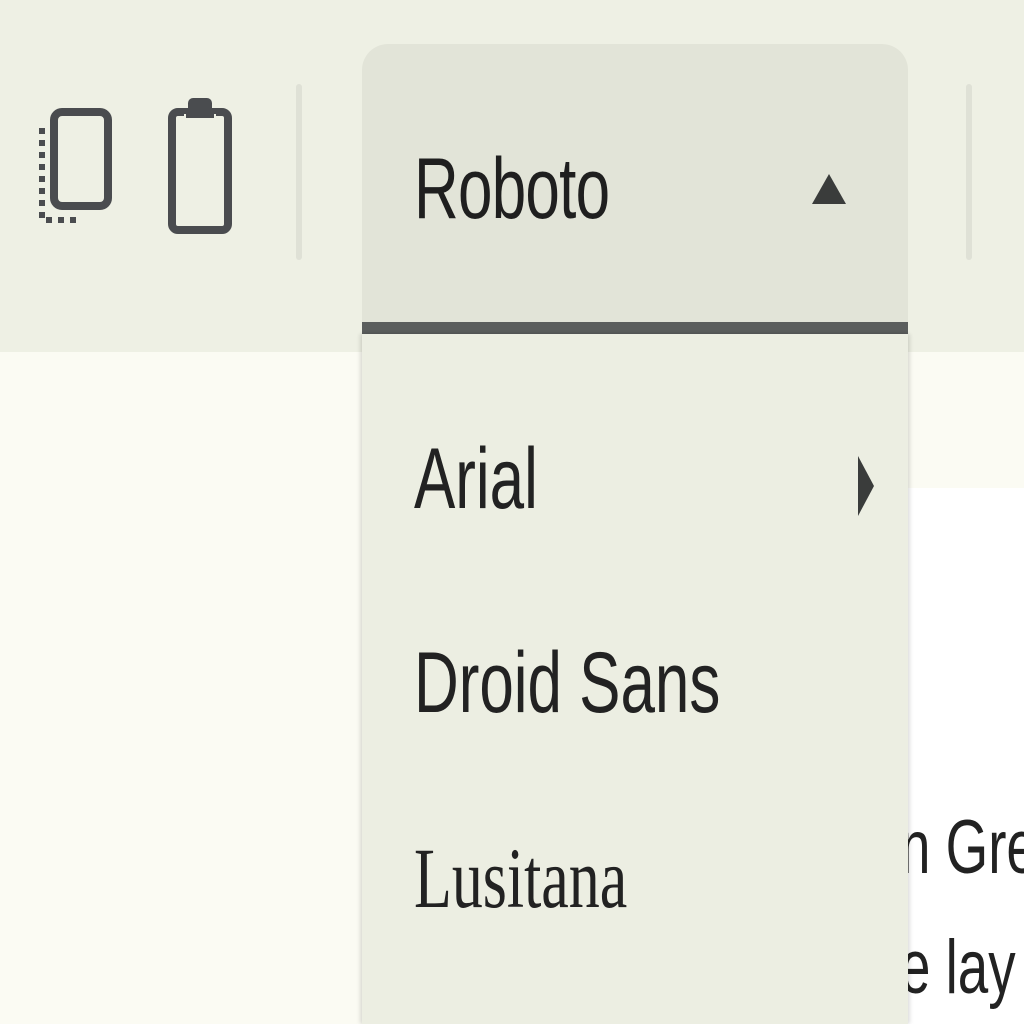 The height and width of the screenshot is (1024, 1024). What do you see at coordinates (866, 486) in the screenshot?
I see `chevron-right-icon` at bounding box center [866, 486].